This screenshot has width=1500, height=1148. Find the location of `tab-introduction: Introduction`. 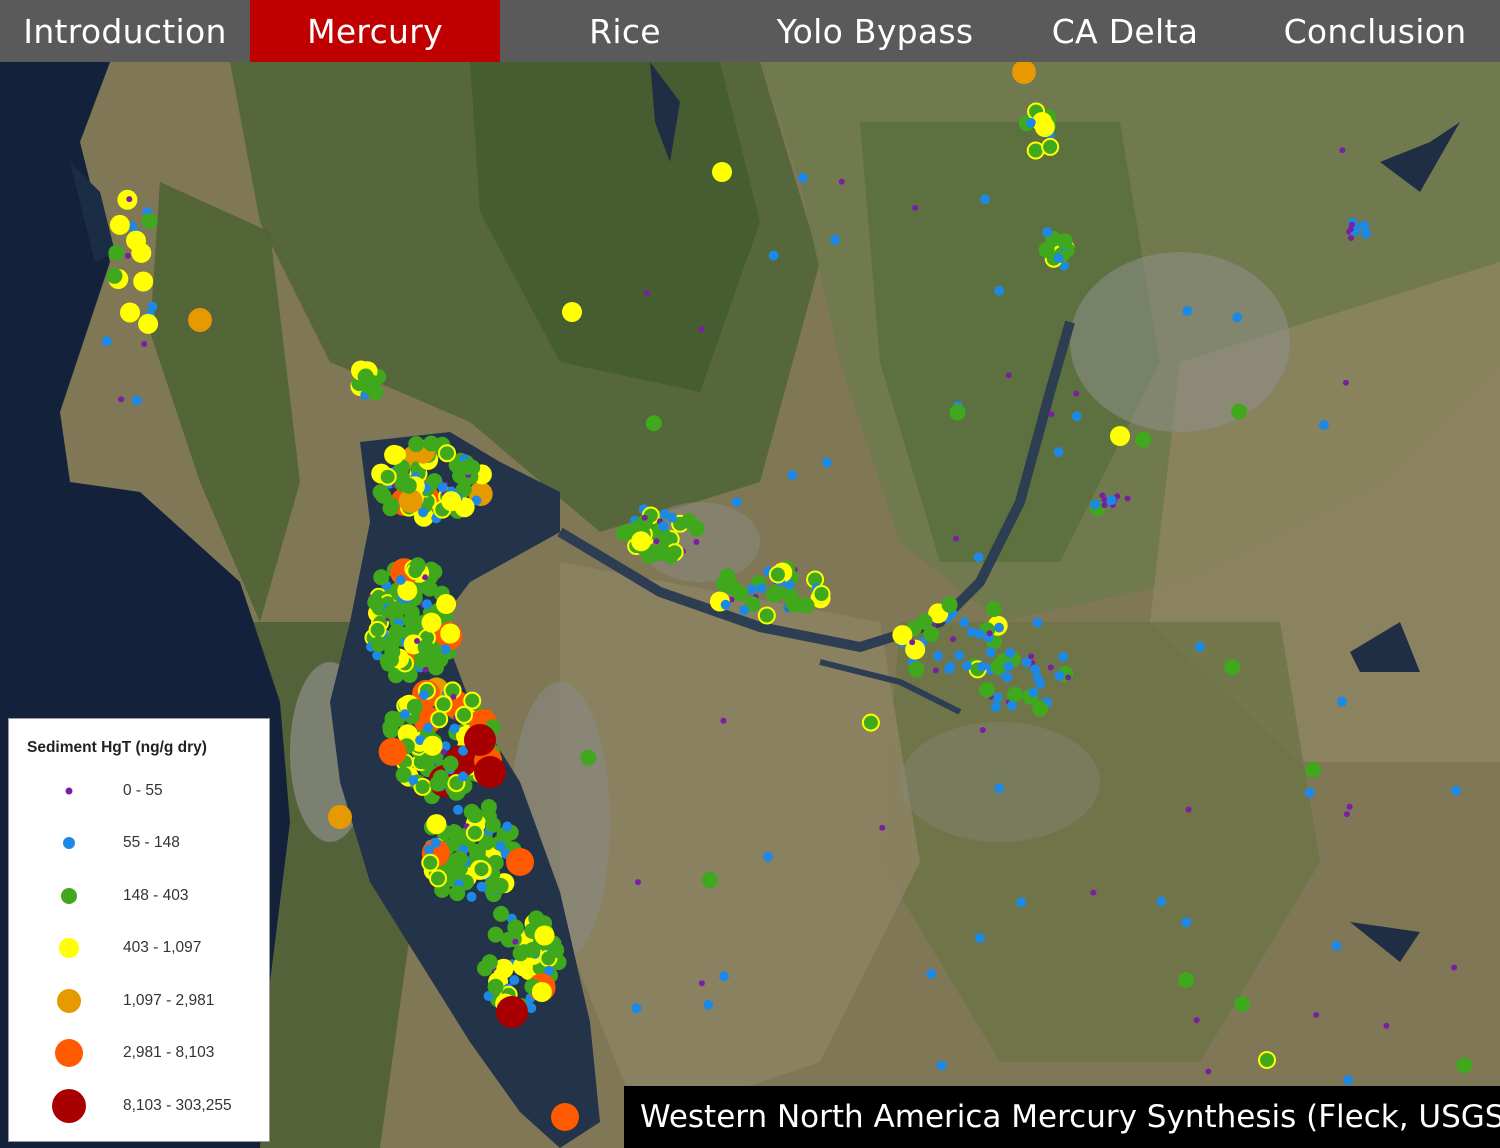

tab-introduction: Introduction is located at coordinates (125, 31).